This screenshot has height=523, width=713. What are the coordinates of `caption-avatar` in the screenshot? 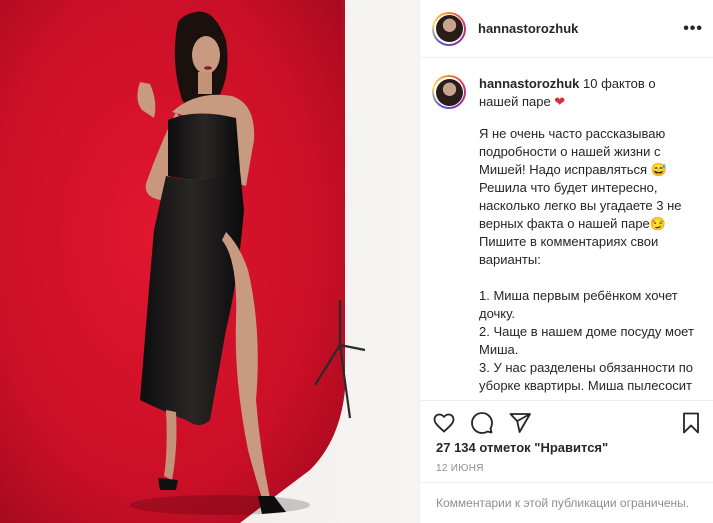 It's located at (449, 92).